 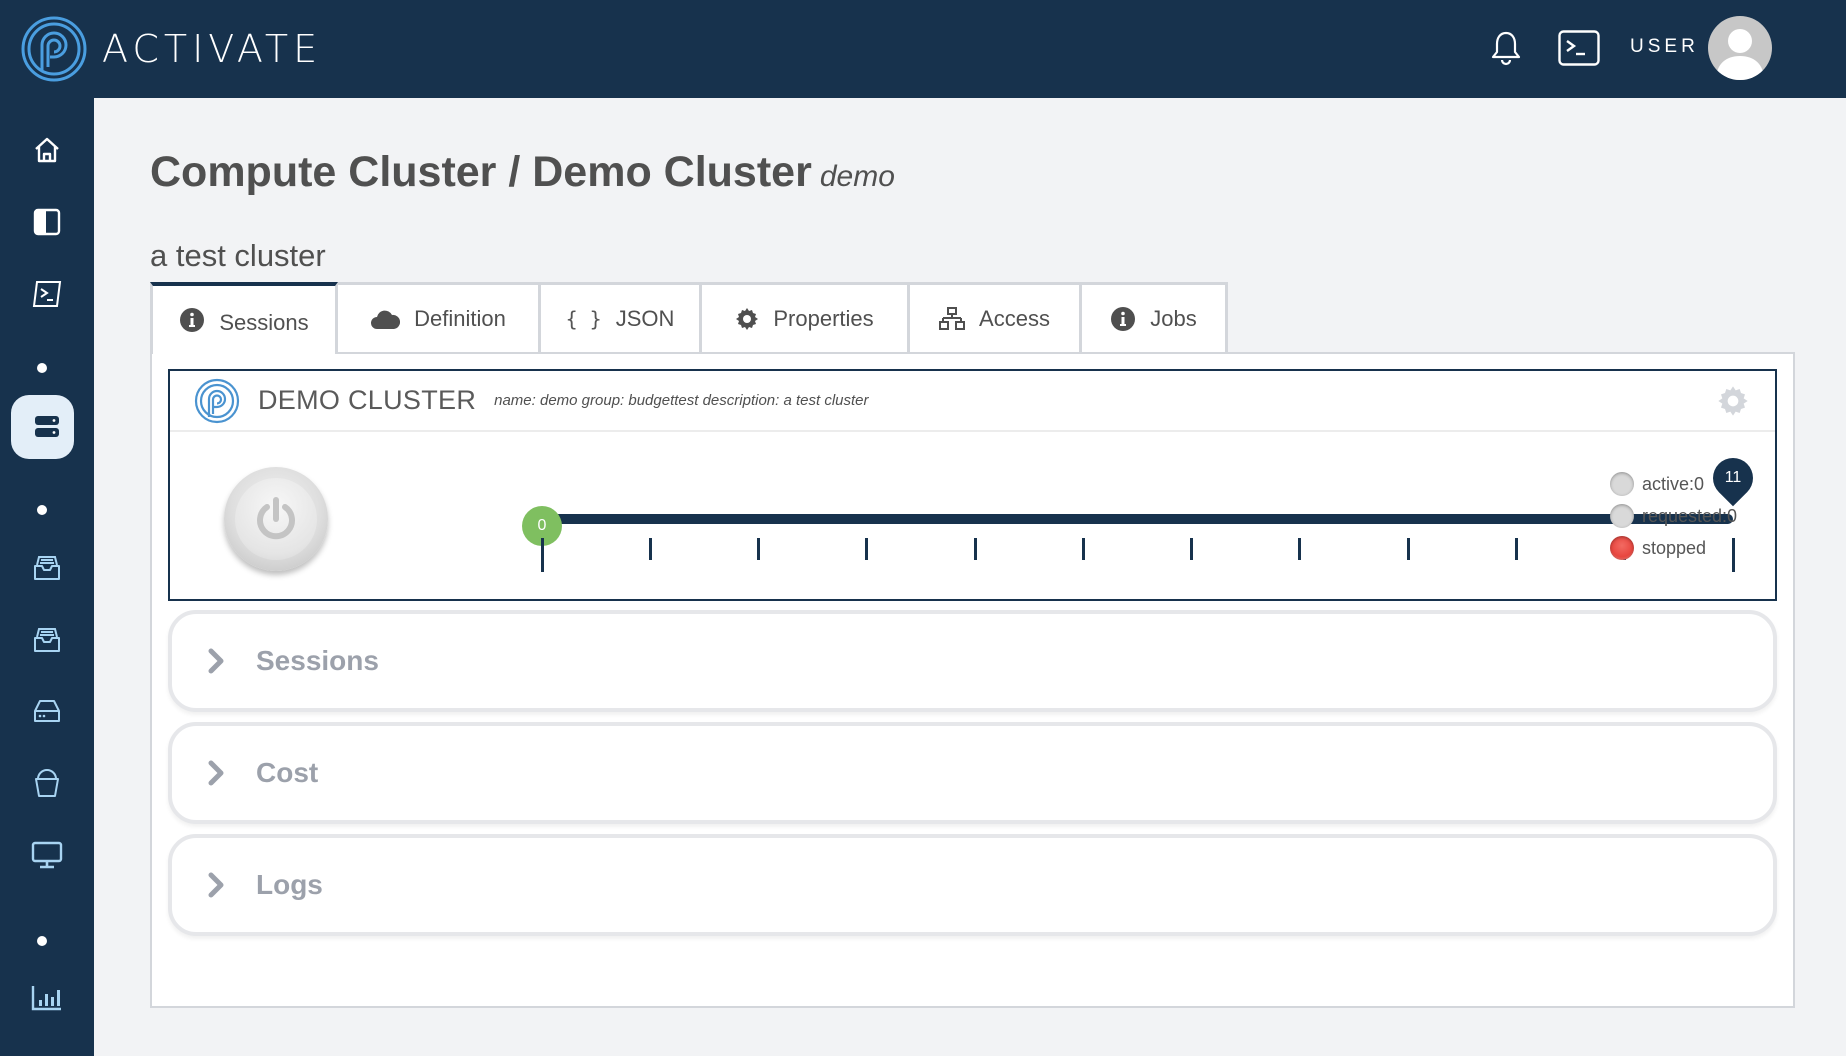 I want to click on page-subtitle: demo, so click(x=857, y=176).